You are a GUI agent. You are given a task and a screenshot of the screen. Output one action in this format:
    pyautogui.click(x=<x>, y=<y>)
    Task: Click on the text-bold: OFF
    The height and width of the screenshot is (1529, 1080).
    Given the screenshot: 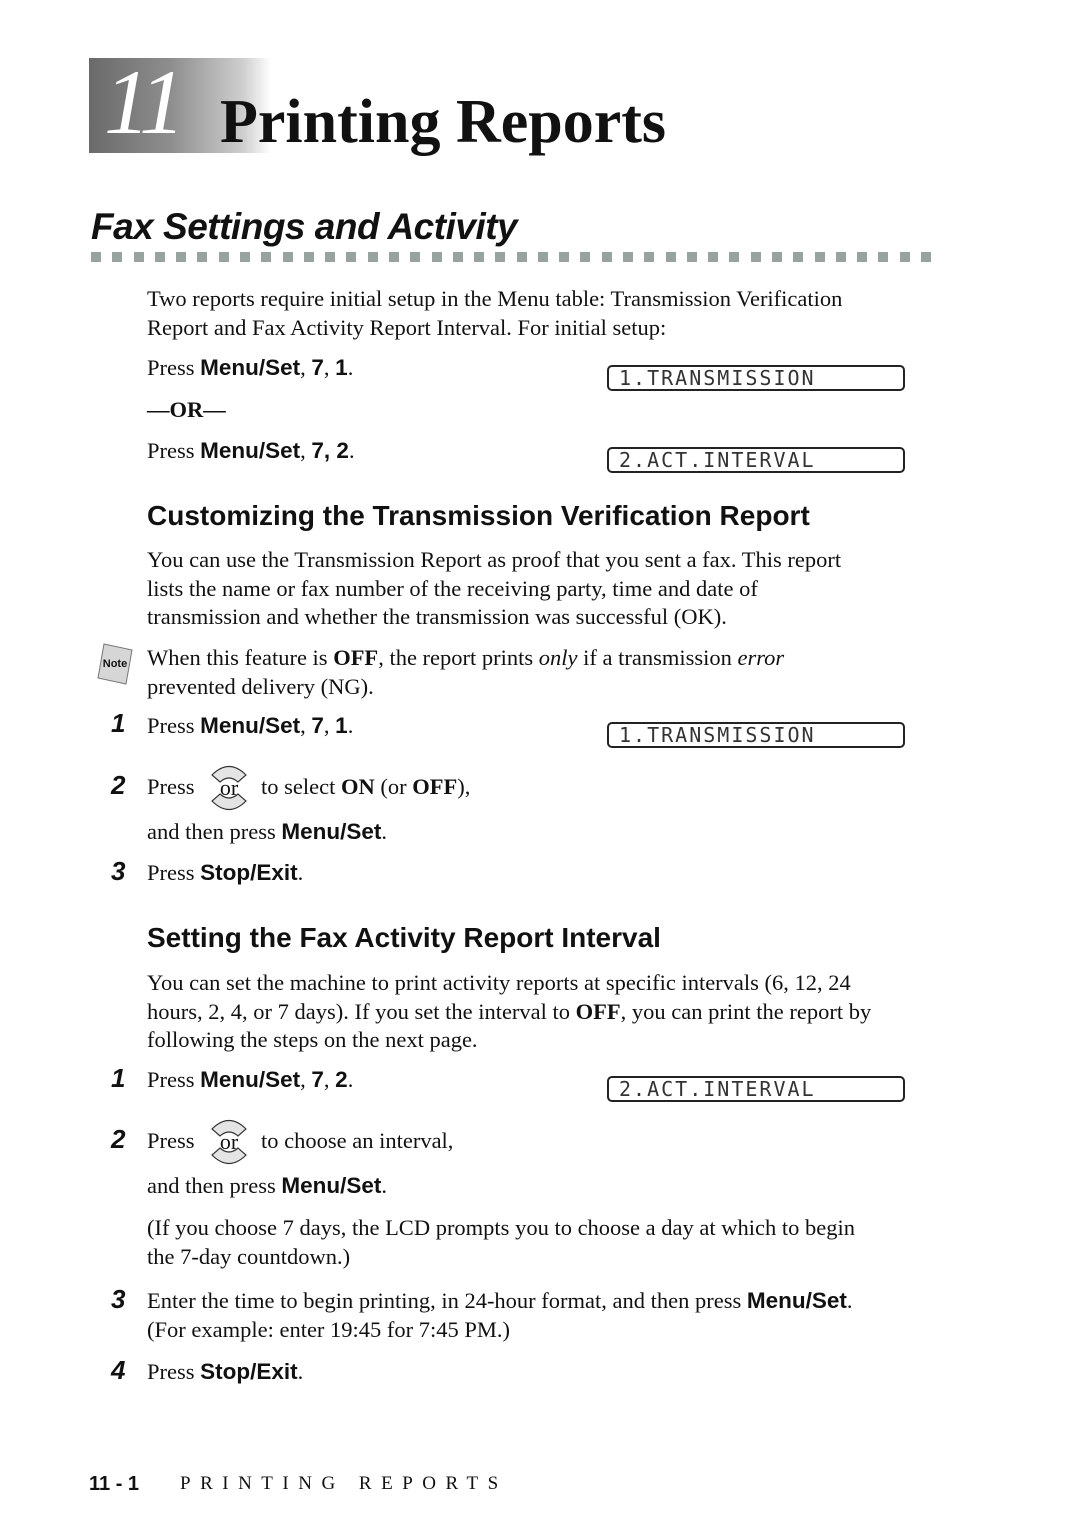 What is the action you would take?
    pyautogui.click(x=435, y=786)
    